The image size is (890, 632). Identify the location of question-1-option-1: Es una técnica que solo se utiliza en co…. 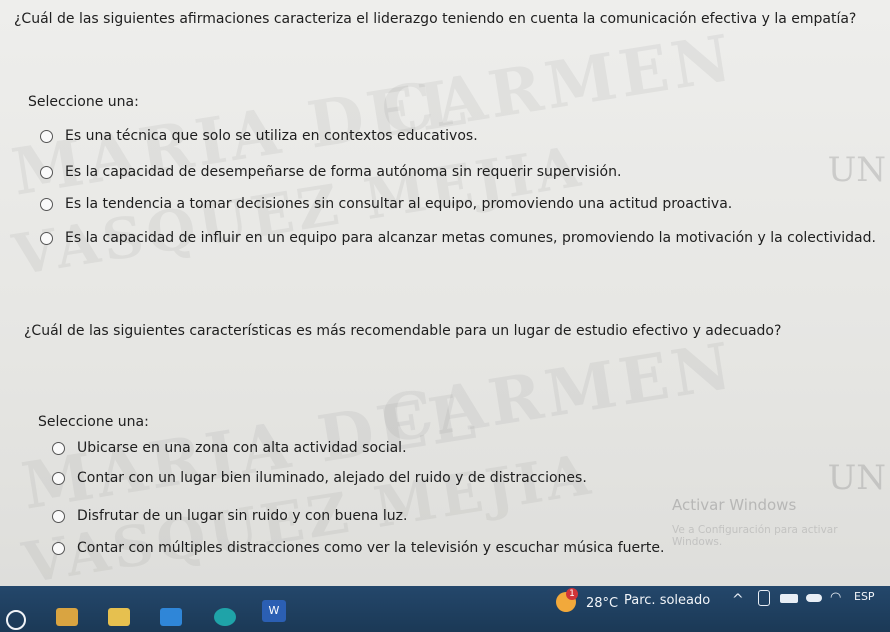
(259, 136).